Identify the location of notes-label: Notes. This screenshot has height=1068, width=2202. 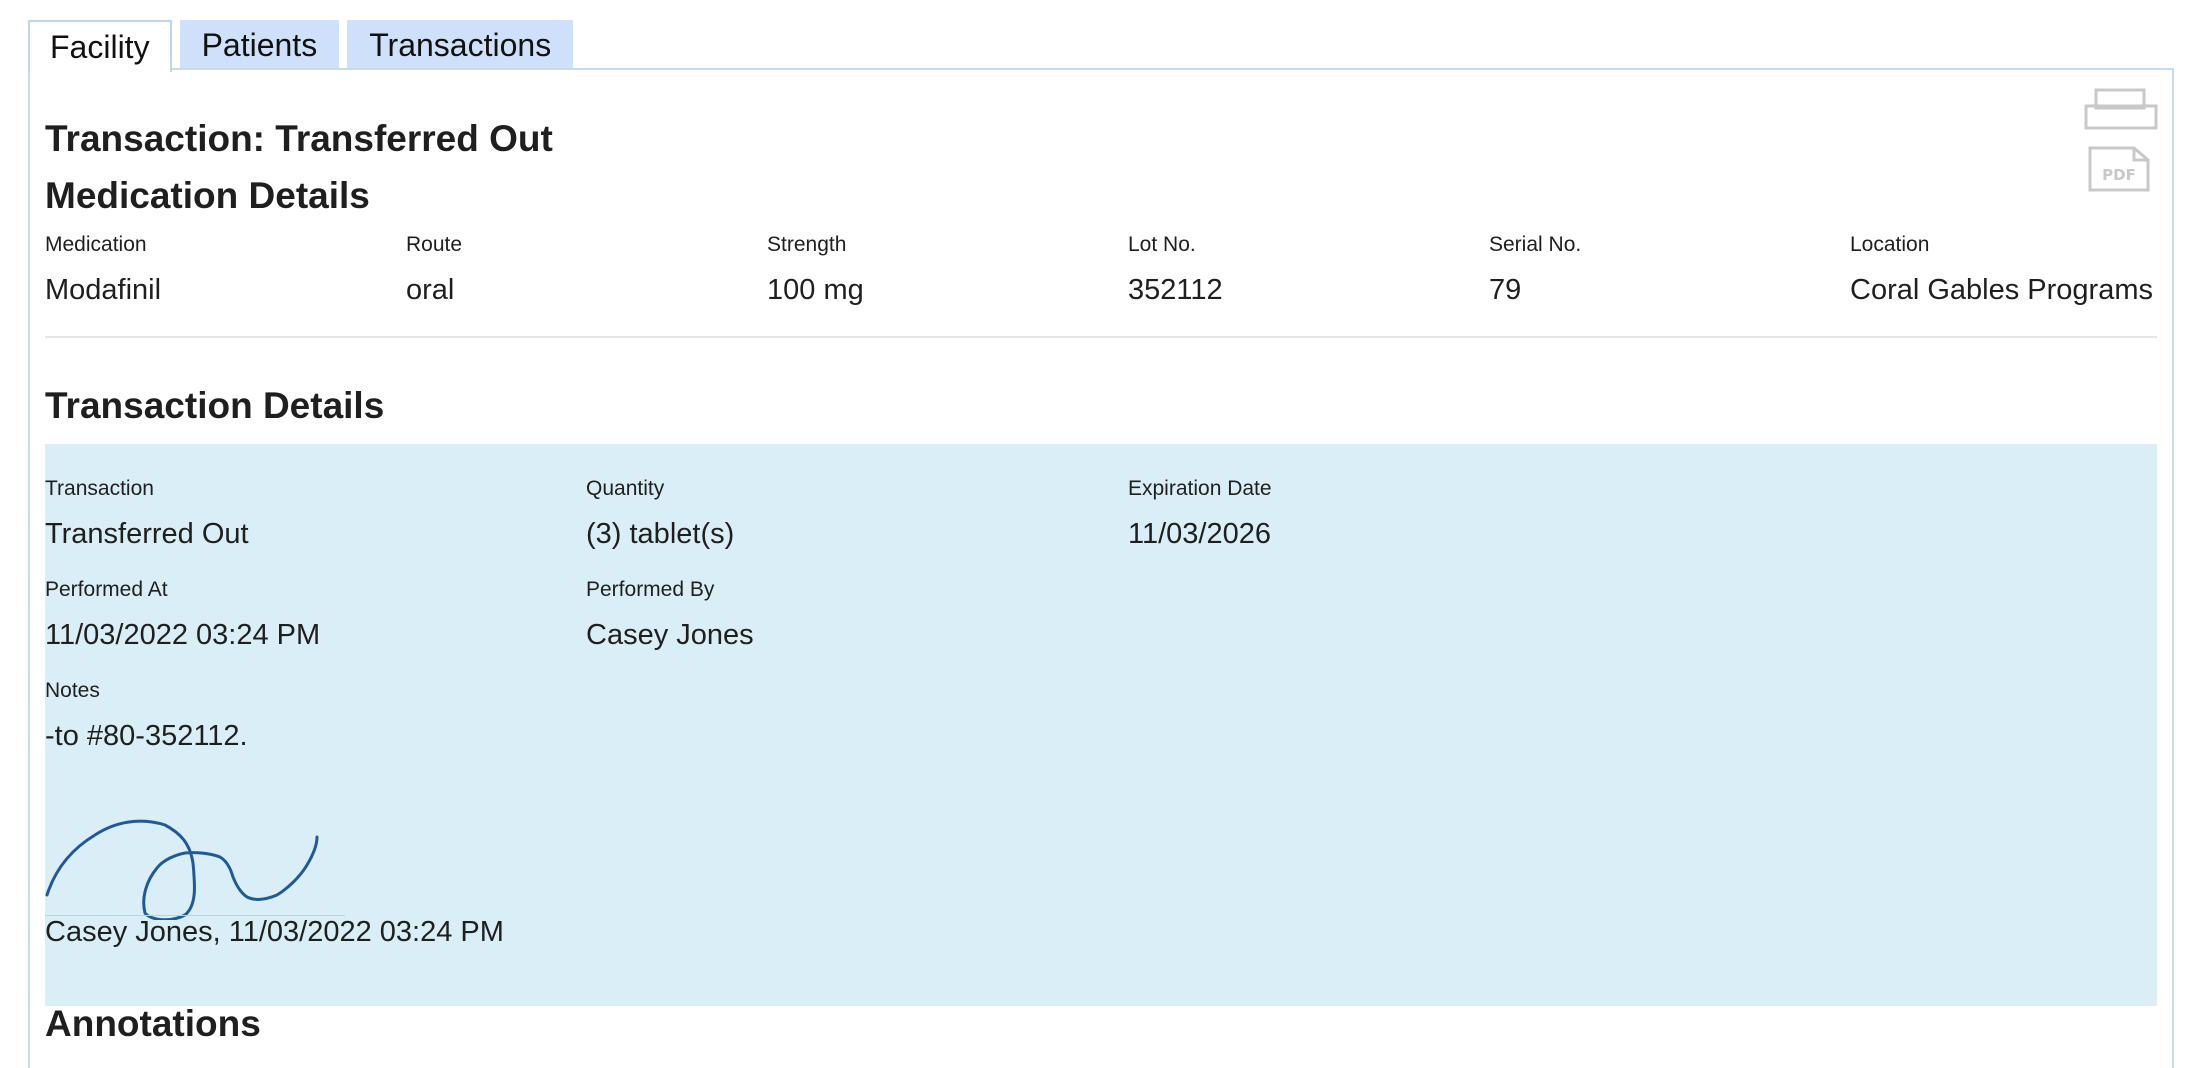
(72, 690).